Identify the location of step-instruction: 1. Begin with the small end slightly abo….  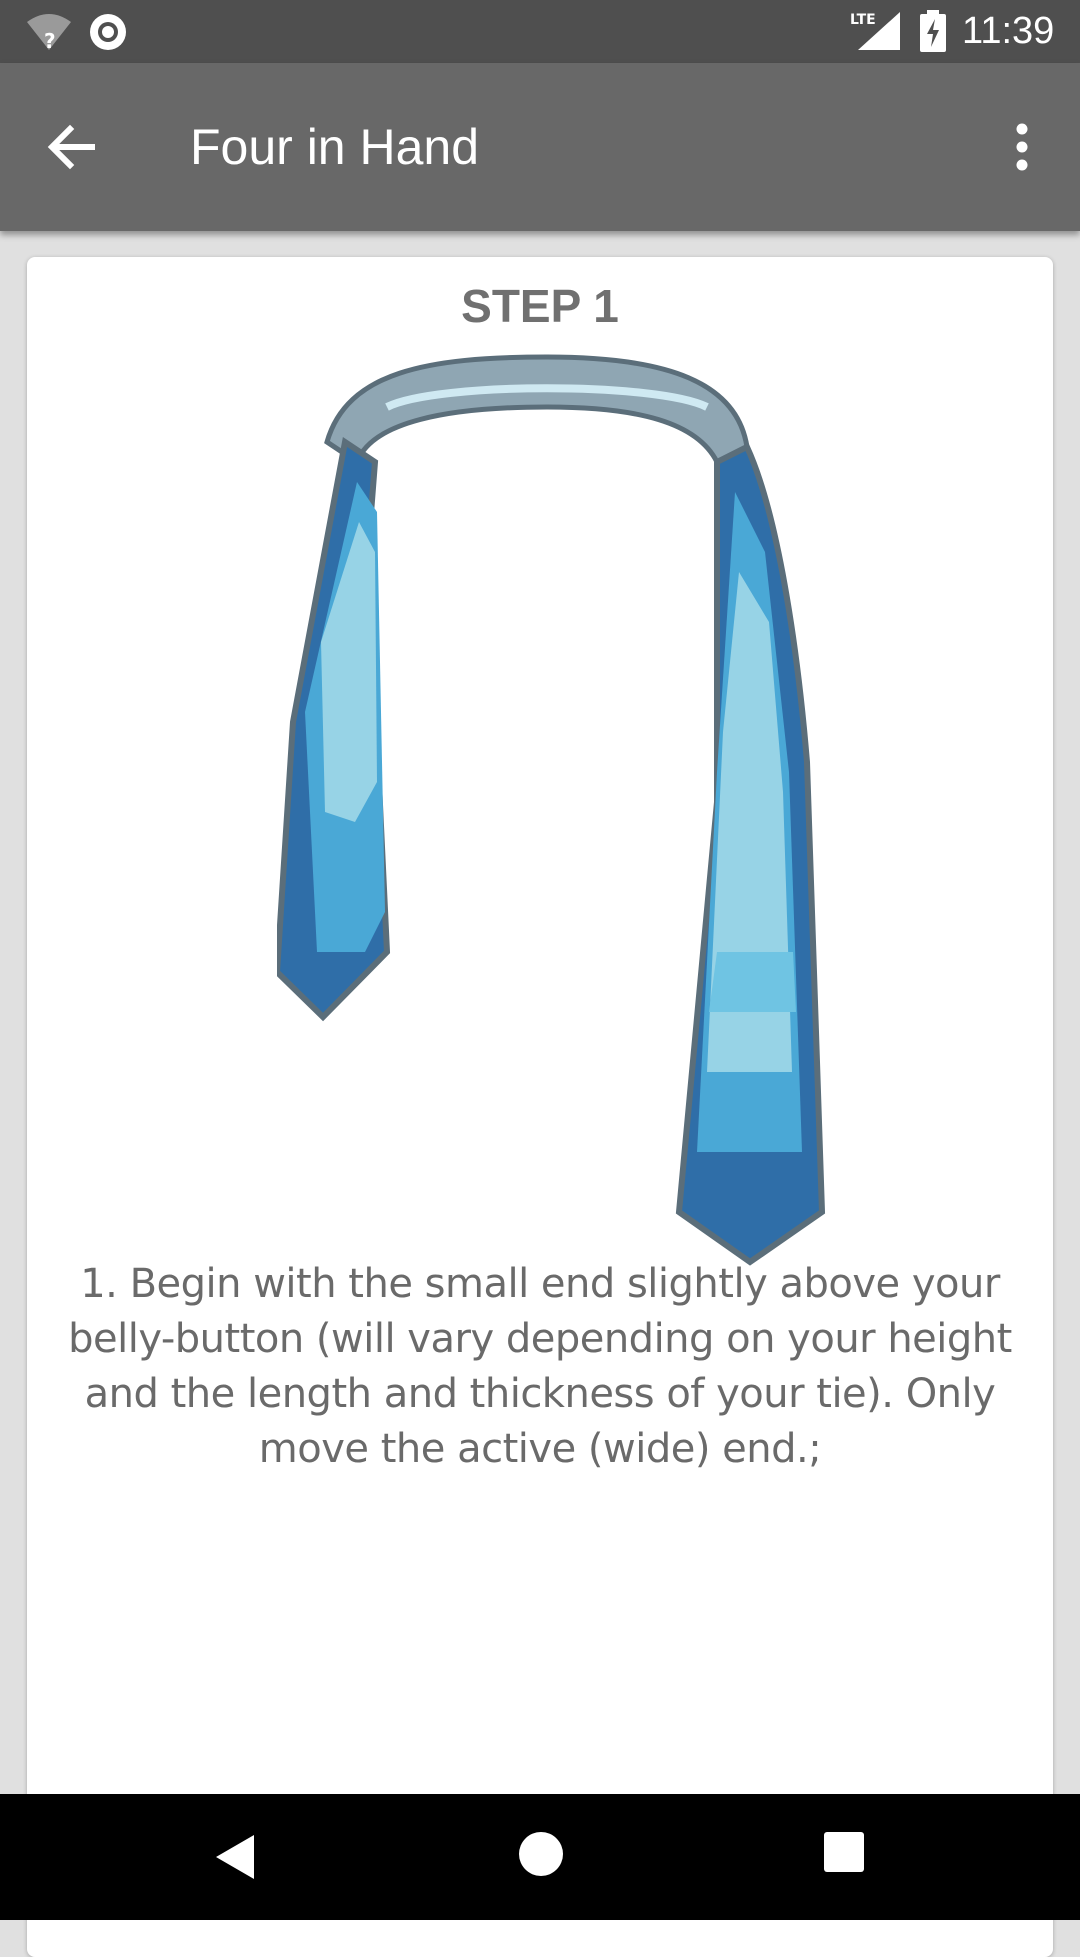
(540, 1366).